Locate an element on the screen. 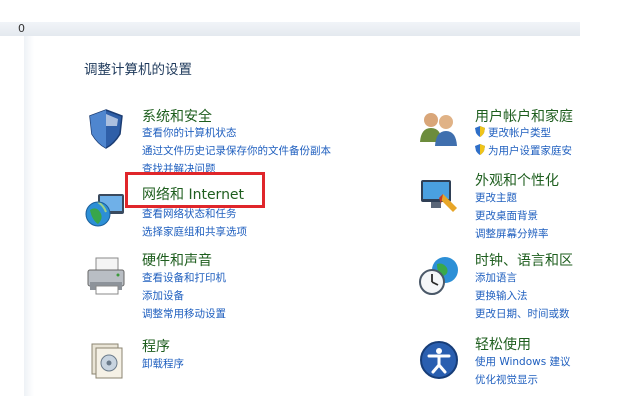 This screenshot has width=618, height=417. link-label: 更改帐户类型 is located at coordinates (519, 133).